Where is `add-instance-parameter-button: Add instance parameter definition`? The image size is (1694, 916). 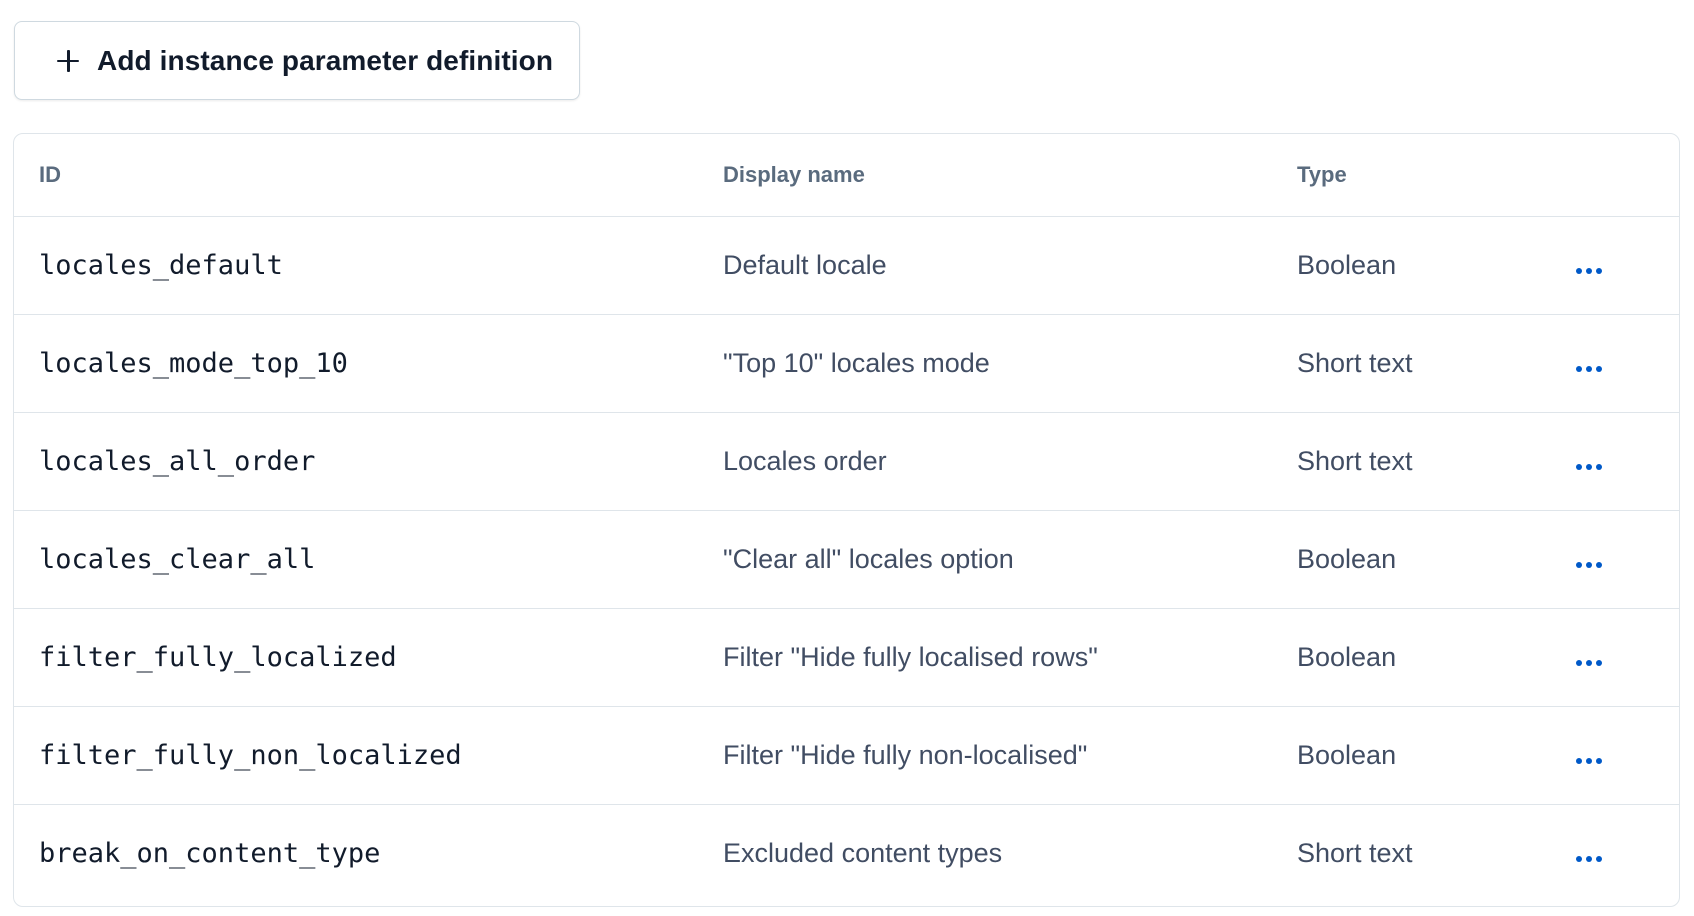
add-instance-parameter-button: Add instance parameter definition is located at coordinates (297, 60).